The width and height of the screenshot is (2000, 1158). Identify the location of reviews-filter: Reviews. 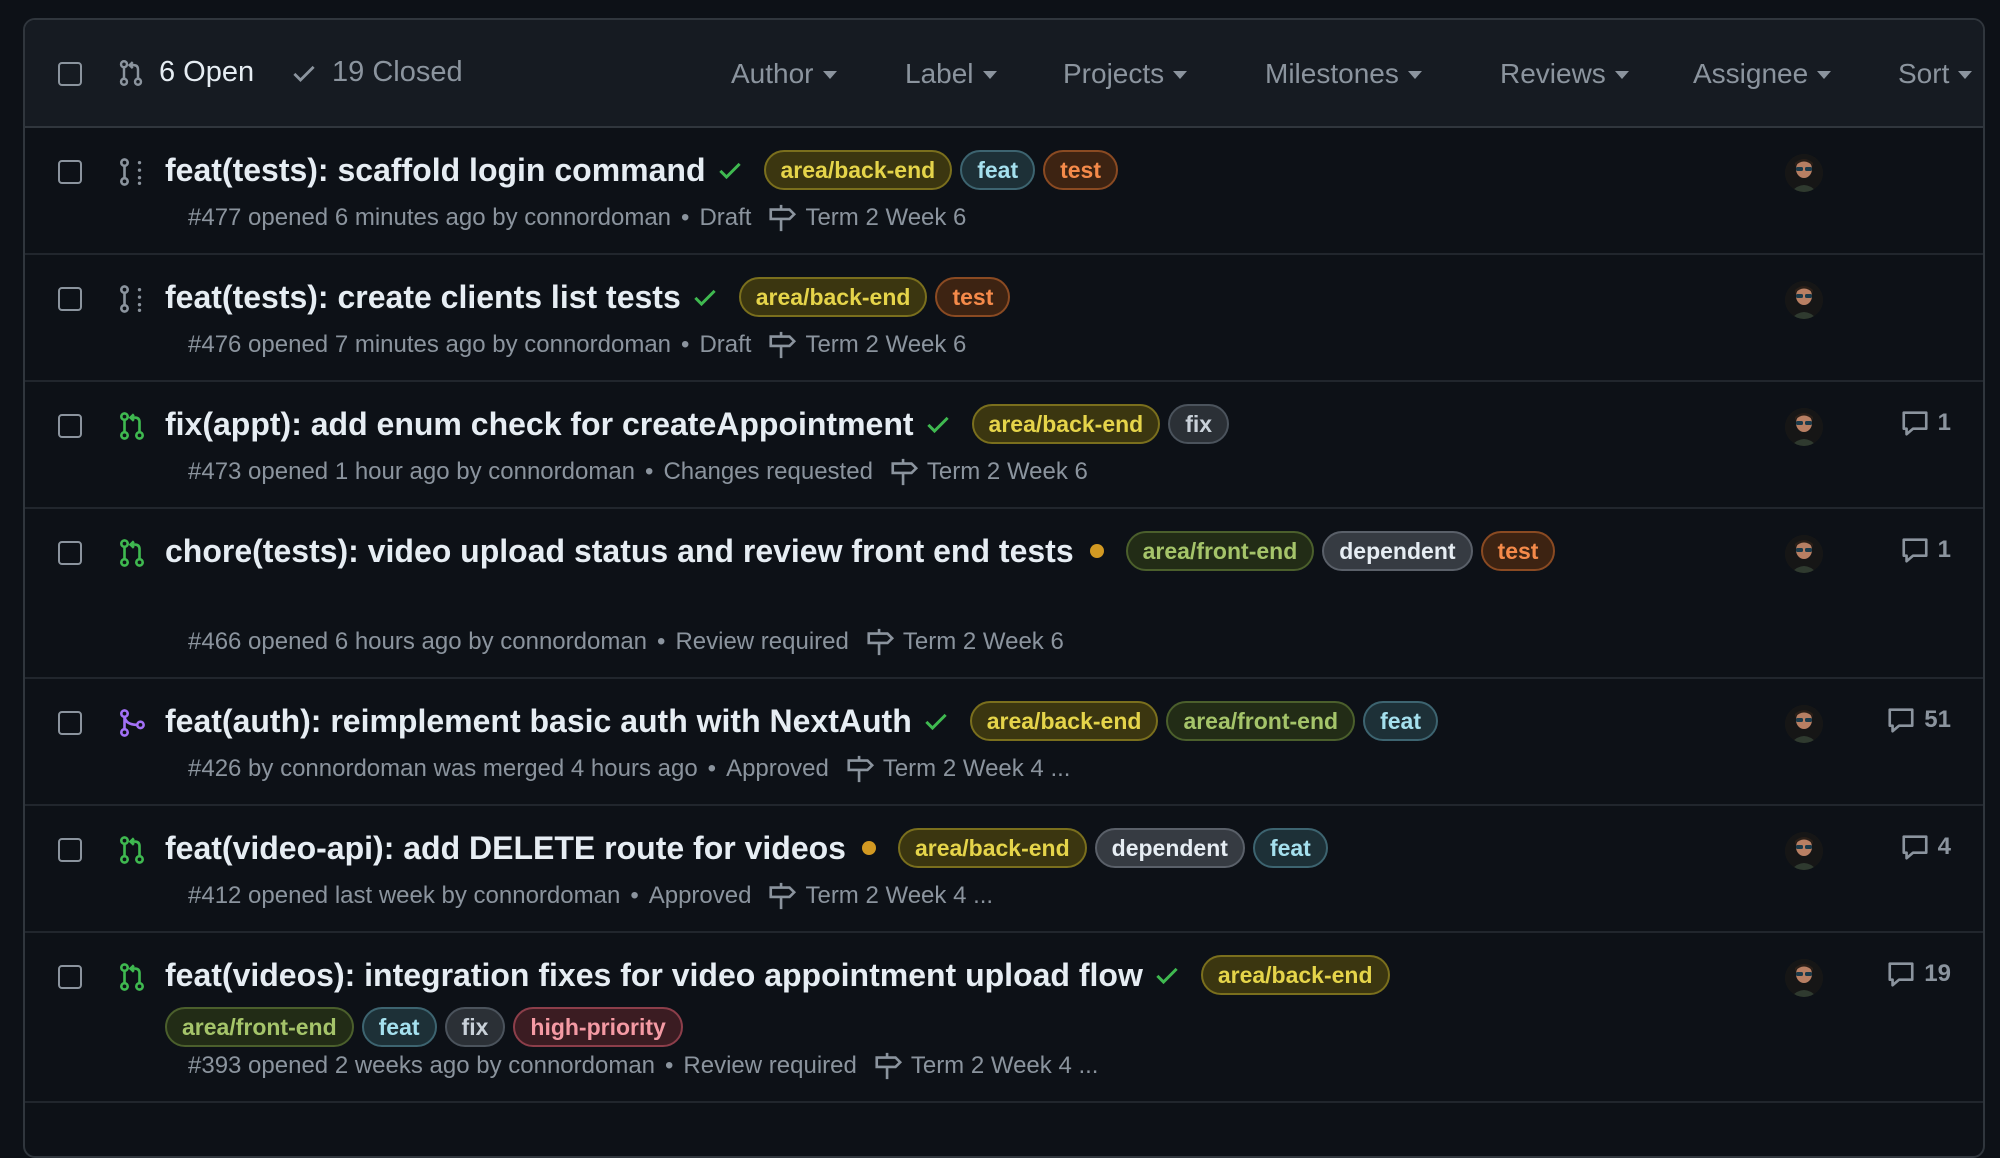
(1564, 74).